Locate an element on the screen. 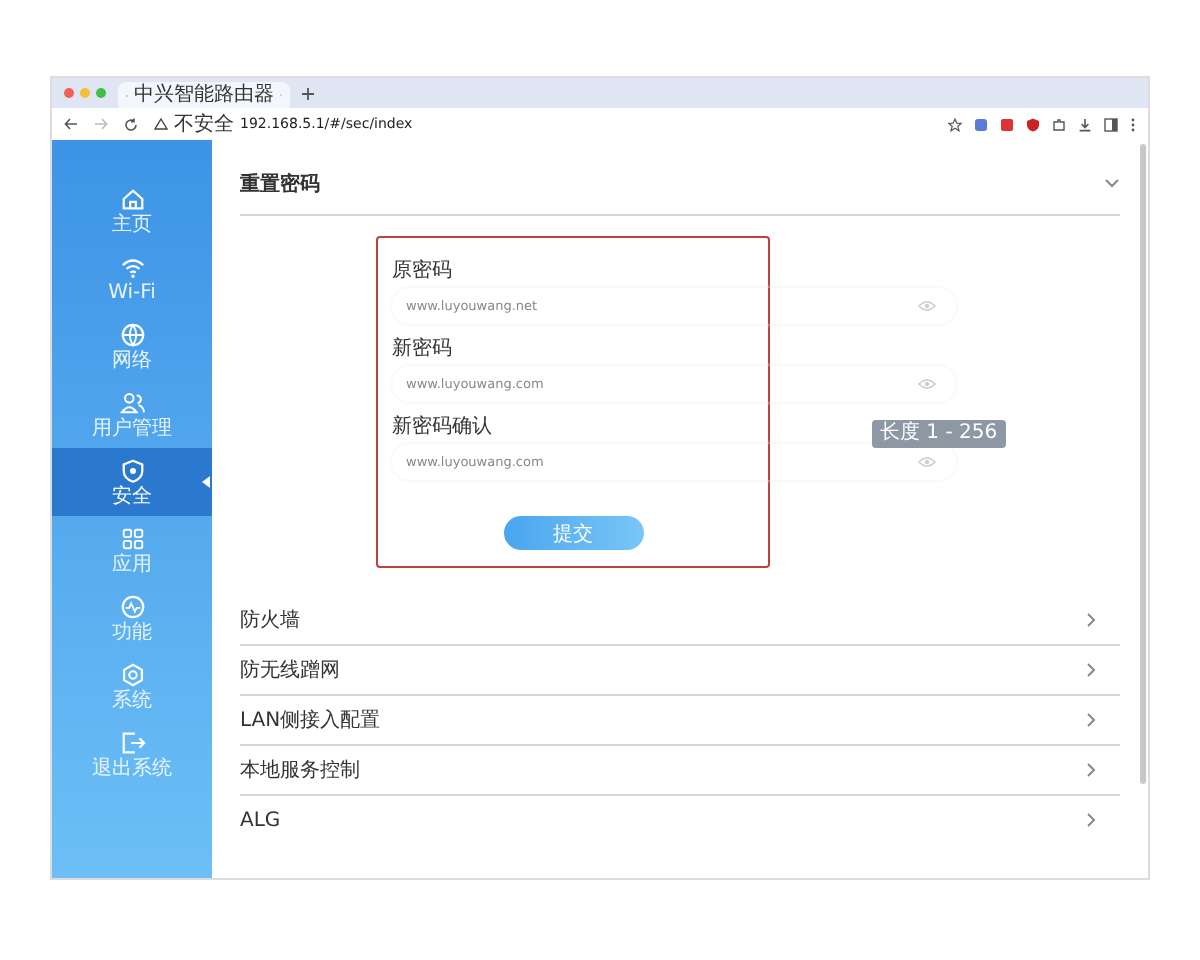  settings-row: LAN侧接入配置 is located at coordinates (680, 721).